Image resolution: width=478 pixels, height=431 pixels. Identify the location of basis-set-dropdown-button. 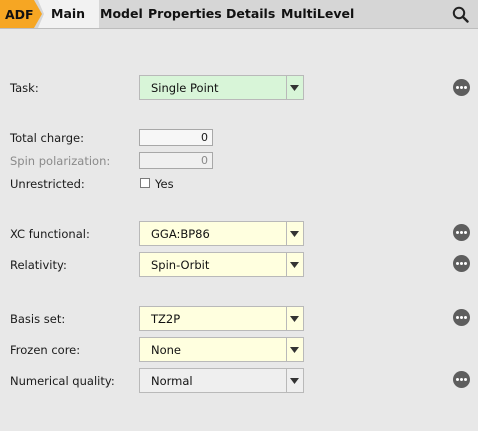
(294, 318).